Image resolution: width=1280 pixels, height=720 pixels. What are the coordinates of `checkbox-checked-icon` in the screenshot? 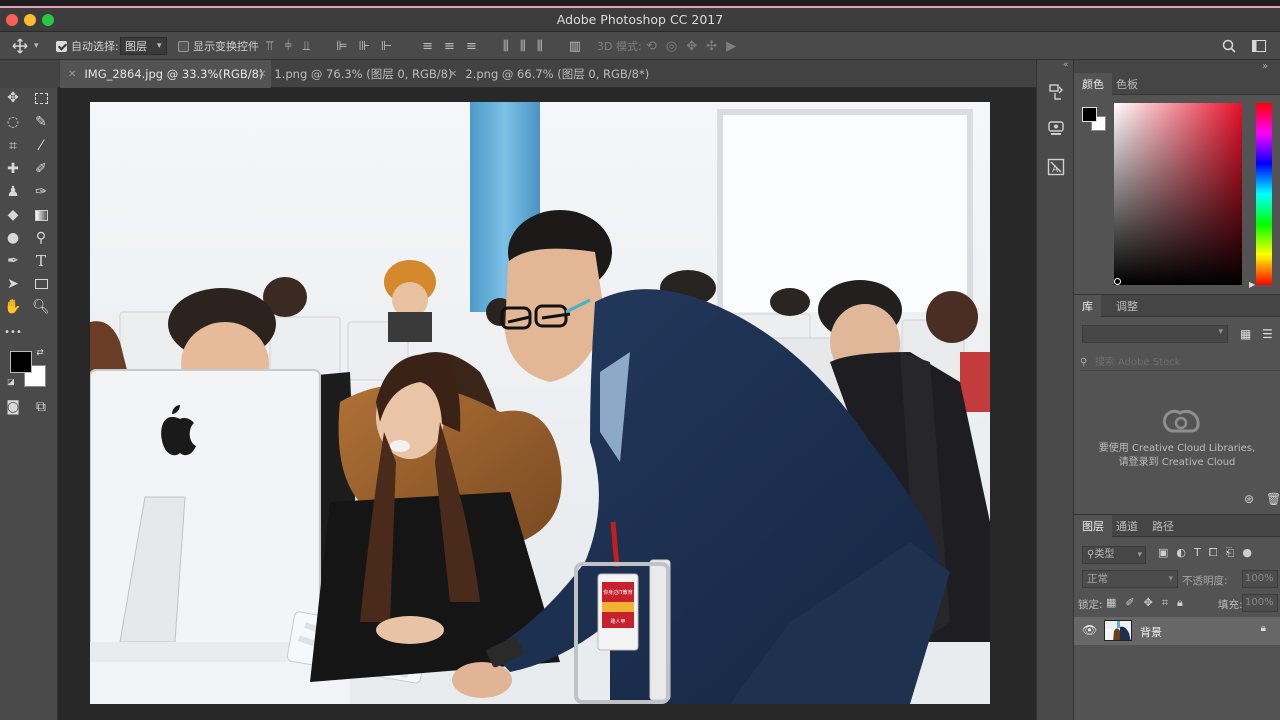 It's located at (61, 46).